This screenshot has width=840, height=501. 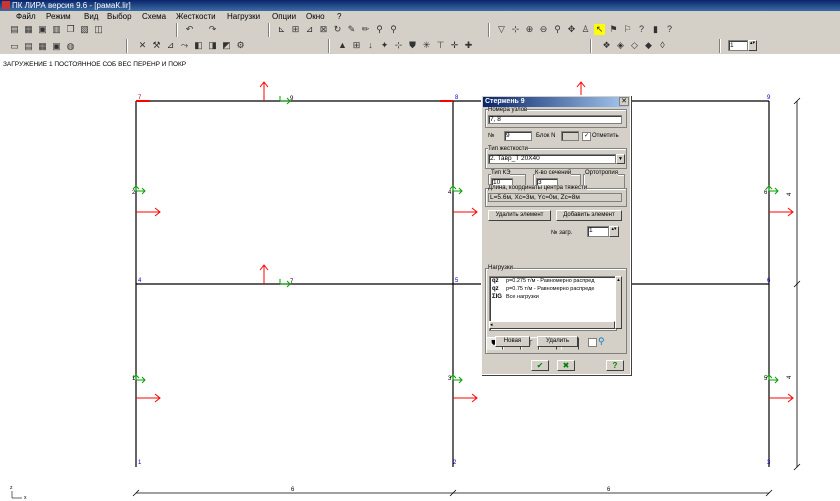 What do you see at coordinates (519, 215) in the screenshot?
I see `delete-element-button: Удалить элемент` at bounding box center [519, 215].